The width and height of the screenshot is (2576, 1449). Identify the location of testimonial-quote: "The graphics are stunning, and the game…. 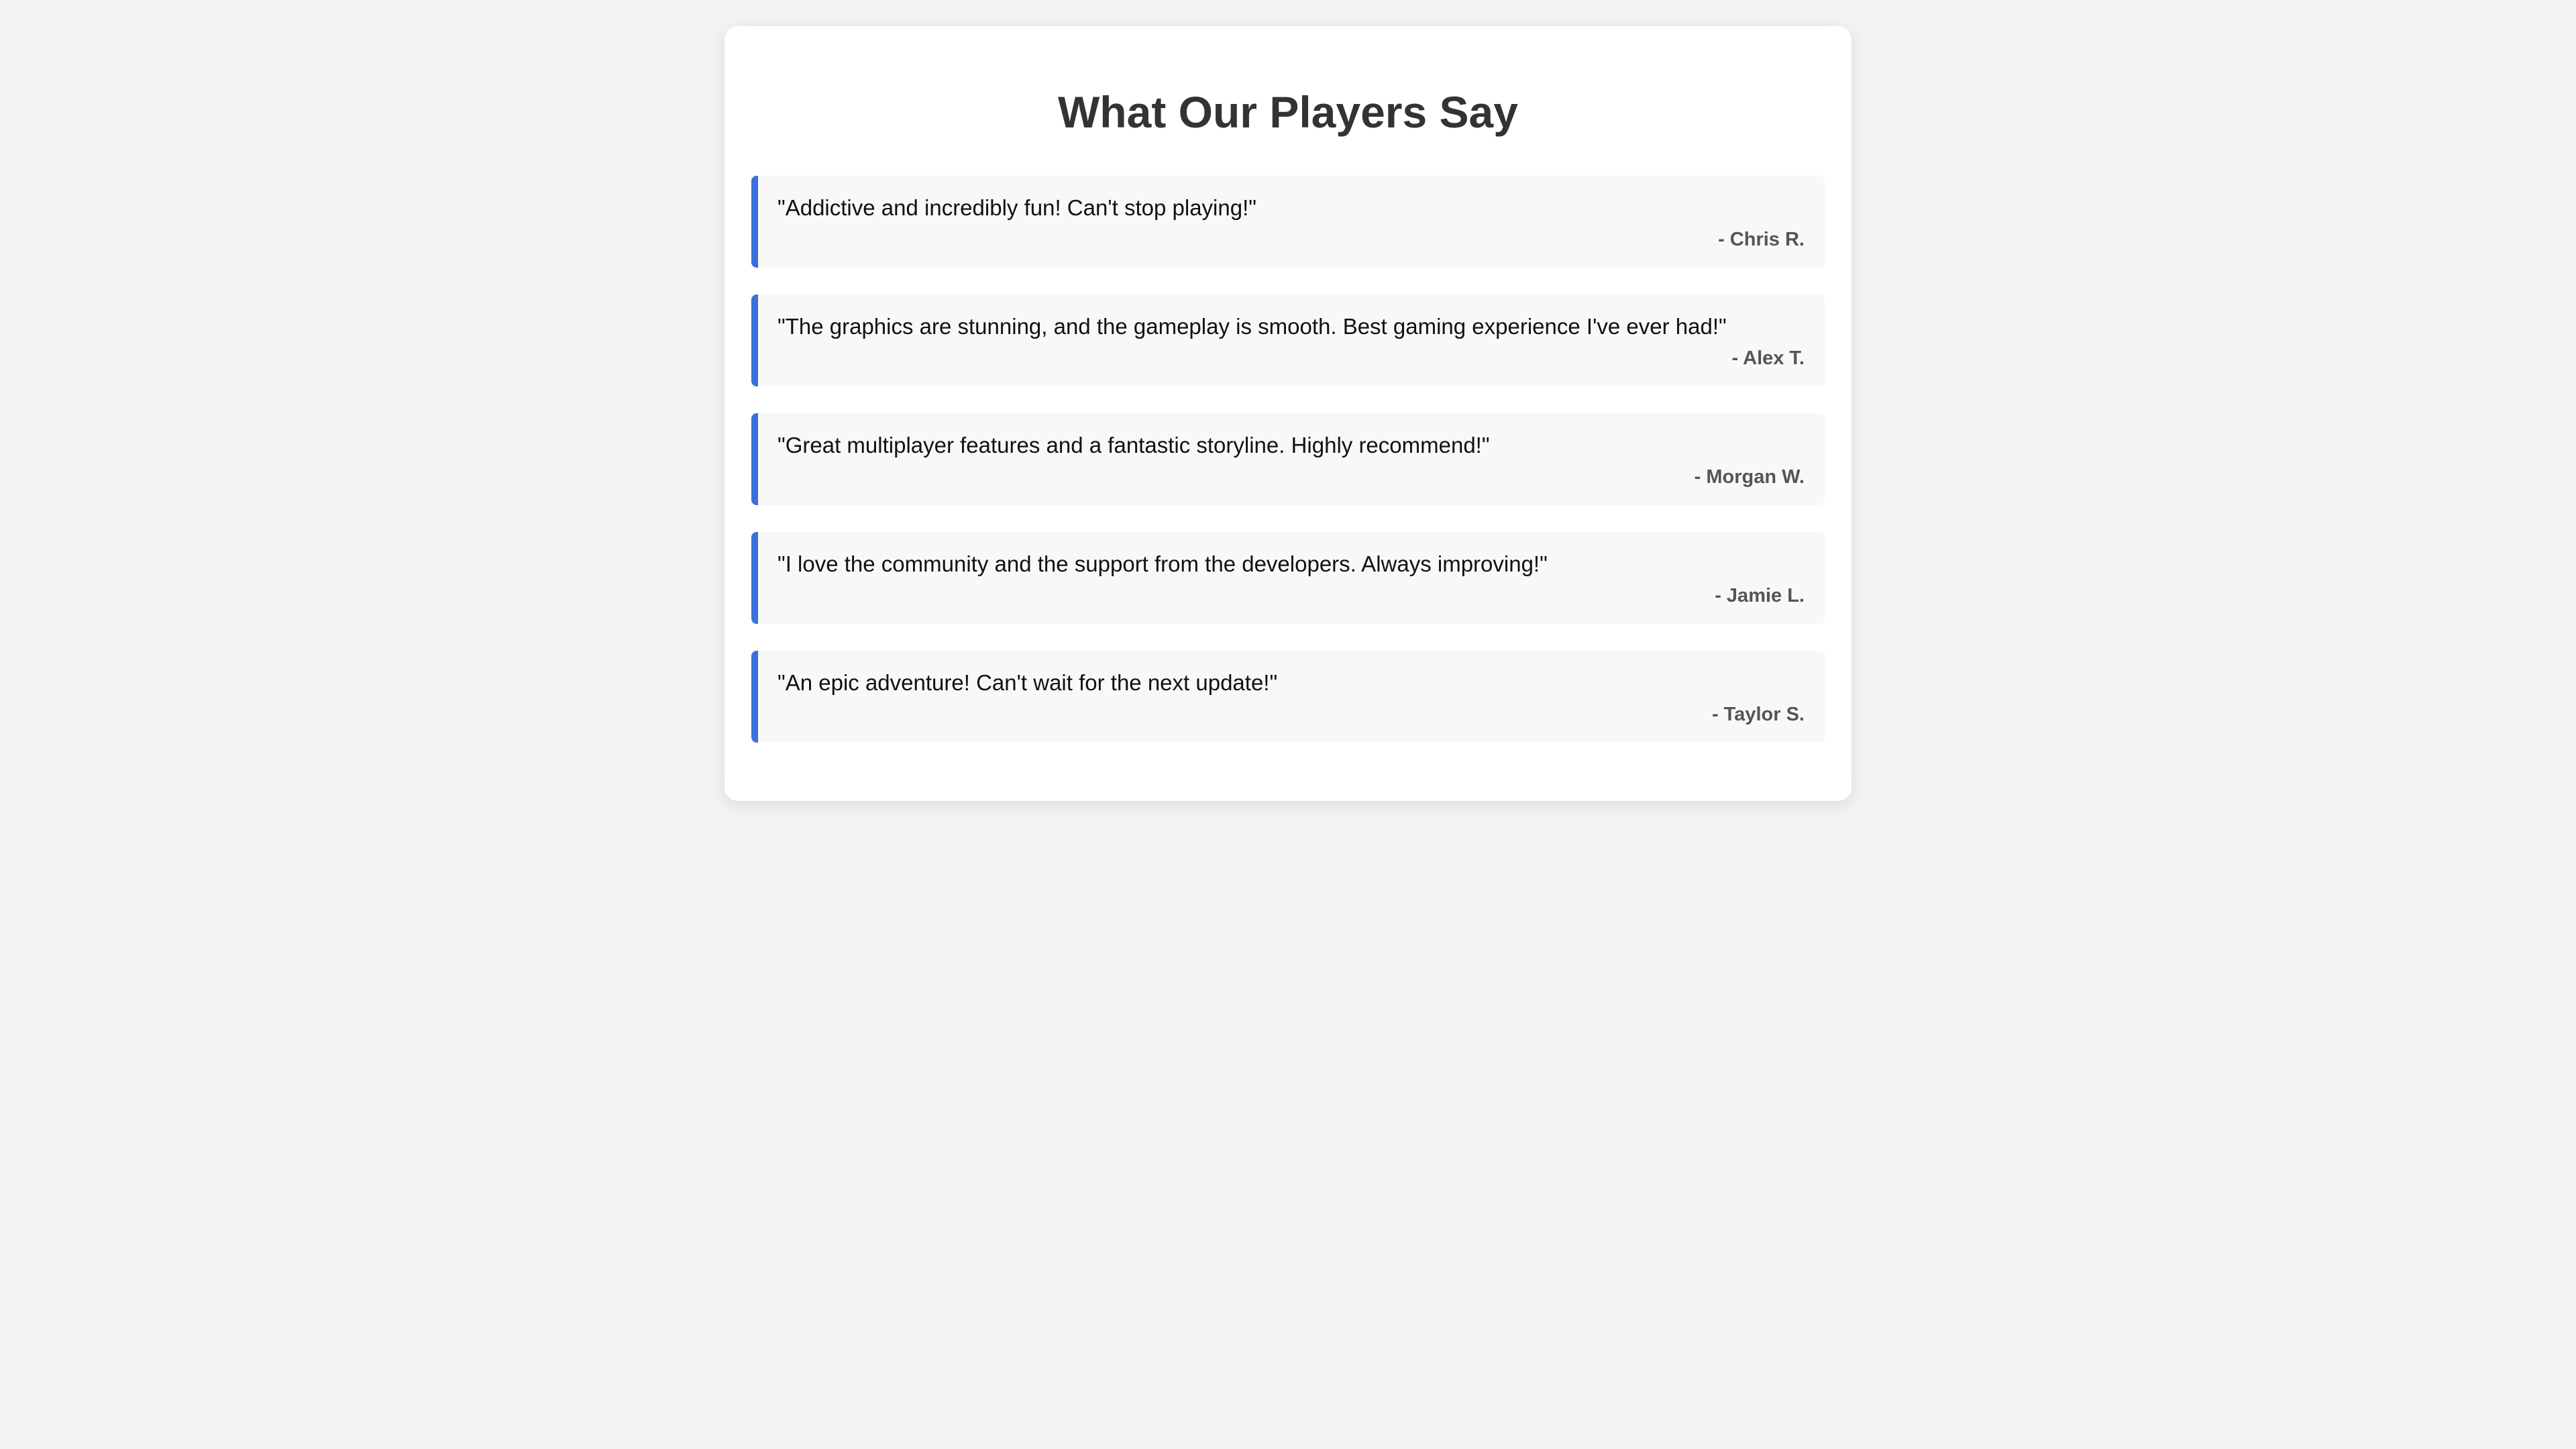
(1252, 326).